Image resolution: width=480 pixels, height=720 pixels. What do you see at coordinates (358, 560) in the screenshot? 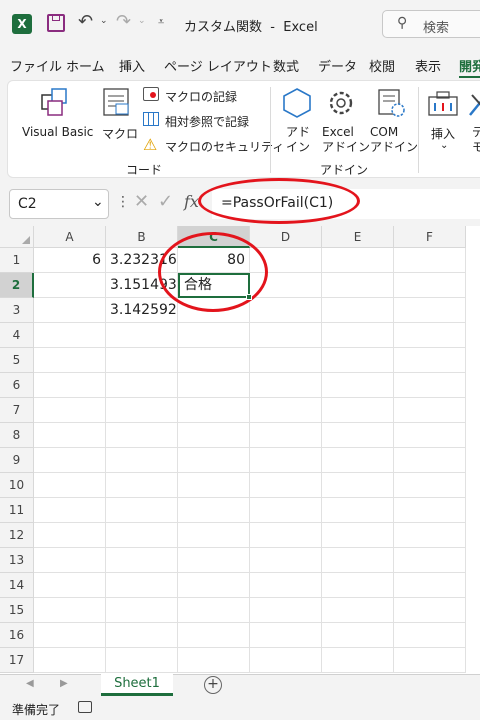
I see `cell-e13` at bounding box center [358, 560].